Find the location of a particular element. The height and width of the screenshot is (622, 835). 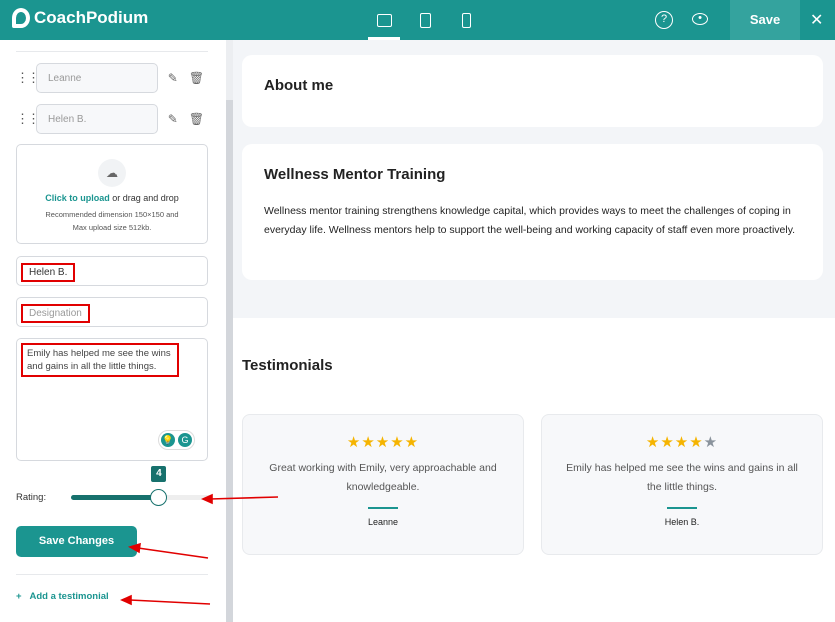

annotation-arrows is located at coordinates (199, 549).